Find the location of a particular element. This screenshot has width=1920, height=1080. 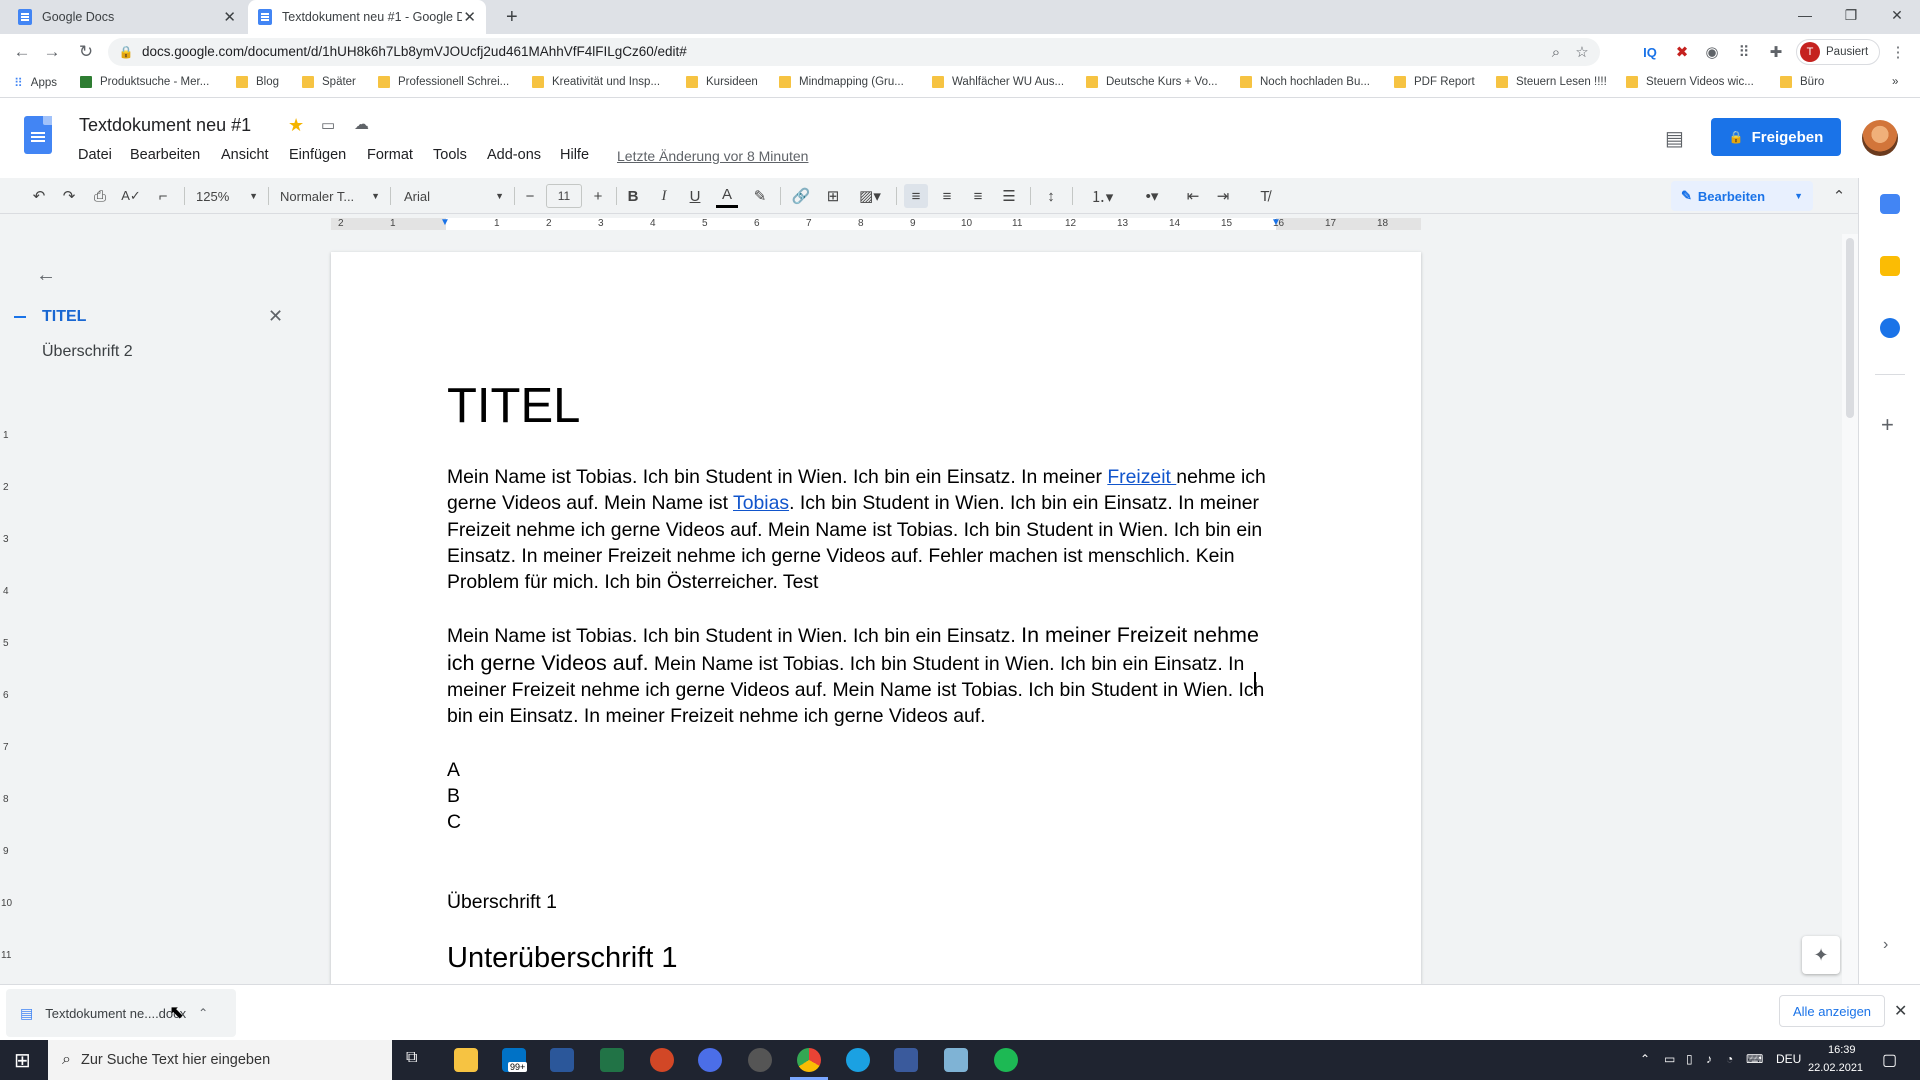

volume-icon: ♪ is located at coordinates (1709, 1059).